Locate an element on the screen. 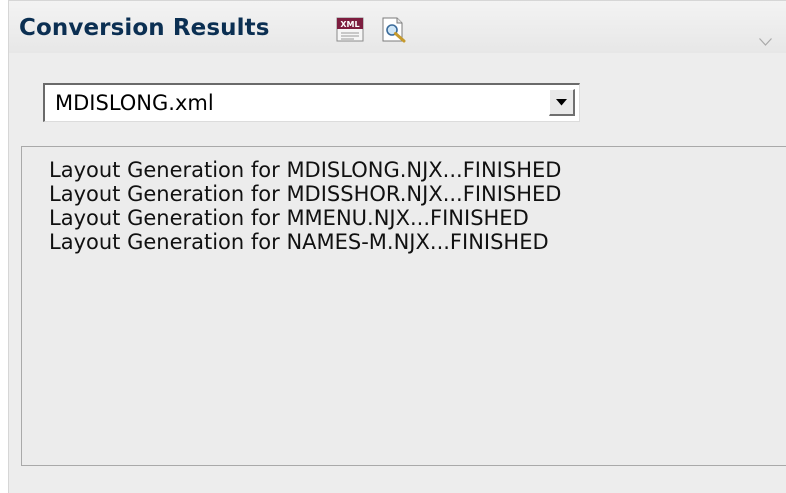  panel-header: Conversion Results XML is located at coordinates (397, 27).